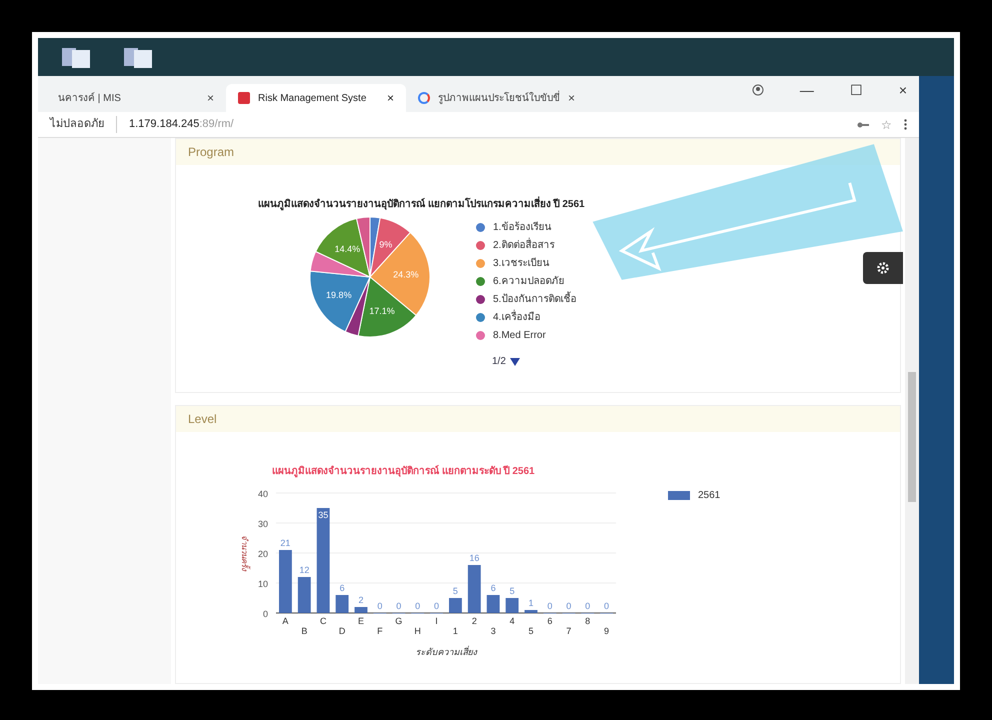  I want to click on browser-tab: นคารงค์ | MIS ×, so click(136, 98).